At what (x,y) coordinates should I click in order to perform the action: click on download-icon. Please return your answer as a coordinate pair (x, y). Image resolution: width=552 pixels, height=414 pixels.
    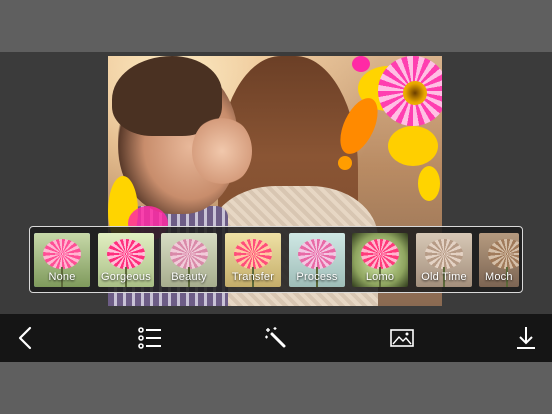
    Looking at the image, I should click on (526, 338).